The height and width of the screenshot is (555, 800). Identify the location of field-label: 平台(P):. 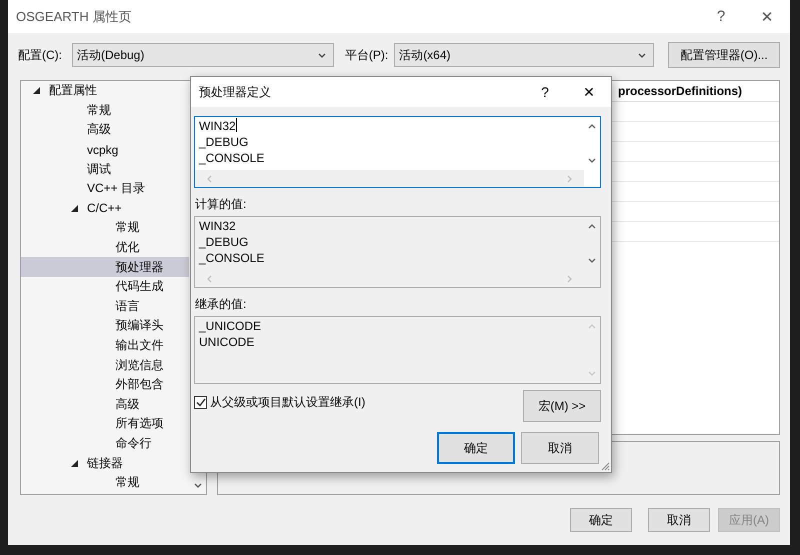
(366, 55).